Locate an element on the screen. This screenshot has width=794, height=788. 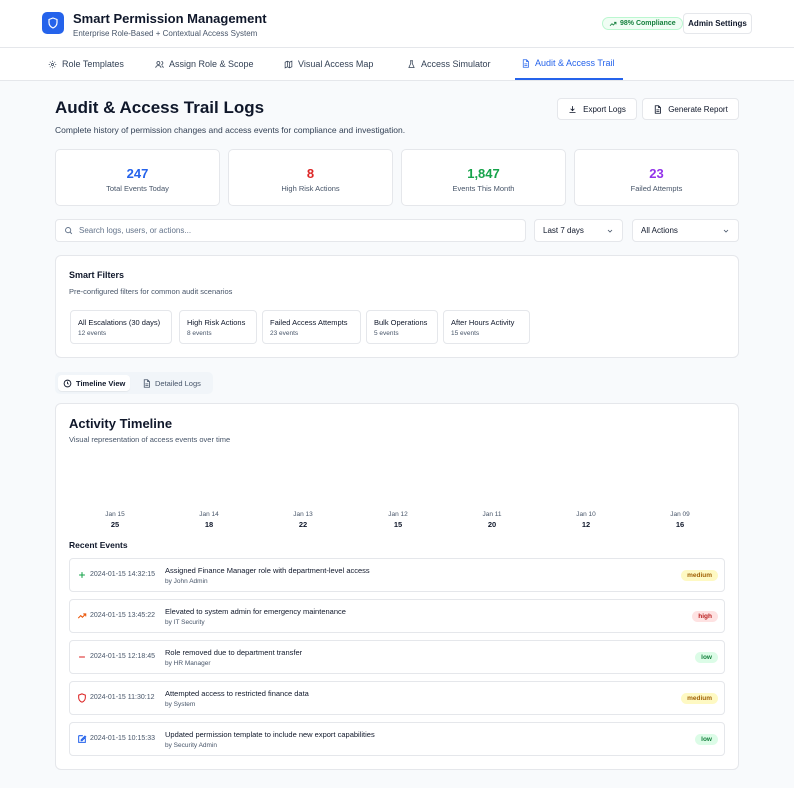
stat-total-events: 247 Total Events Today is located at coordinates (137, 177).